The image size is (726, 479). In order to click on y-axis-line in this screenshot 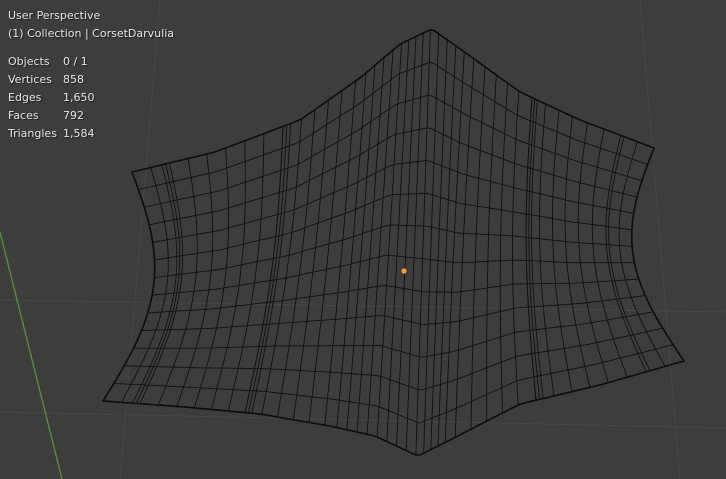, I will do `click(31, 355)`.